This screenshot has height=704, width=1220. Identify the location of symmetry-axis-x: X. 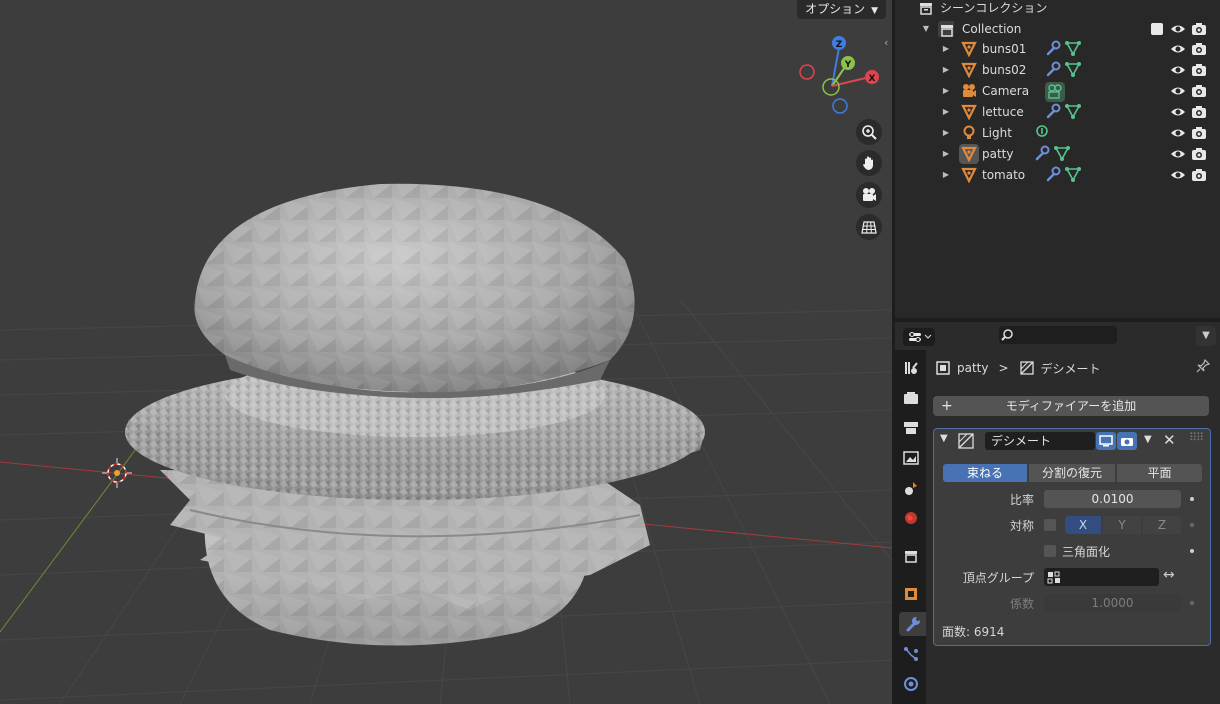
(1083, 525).